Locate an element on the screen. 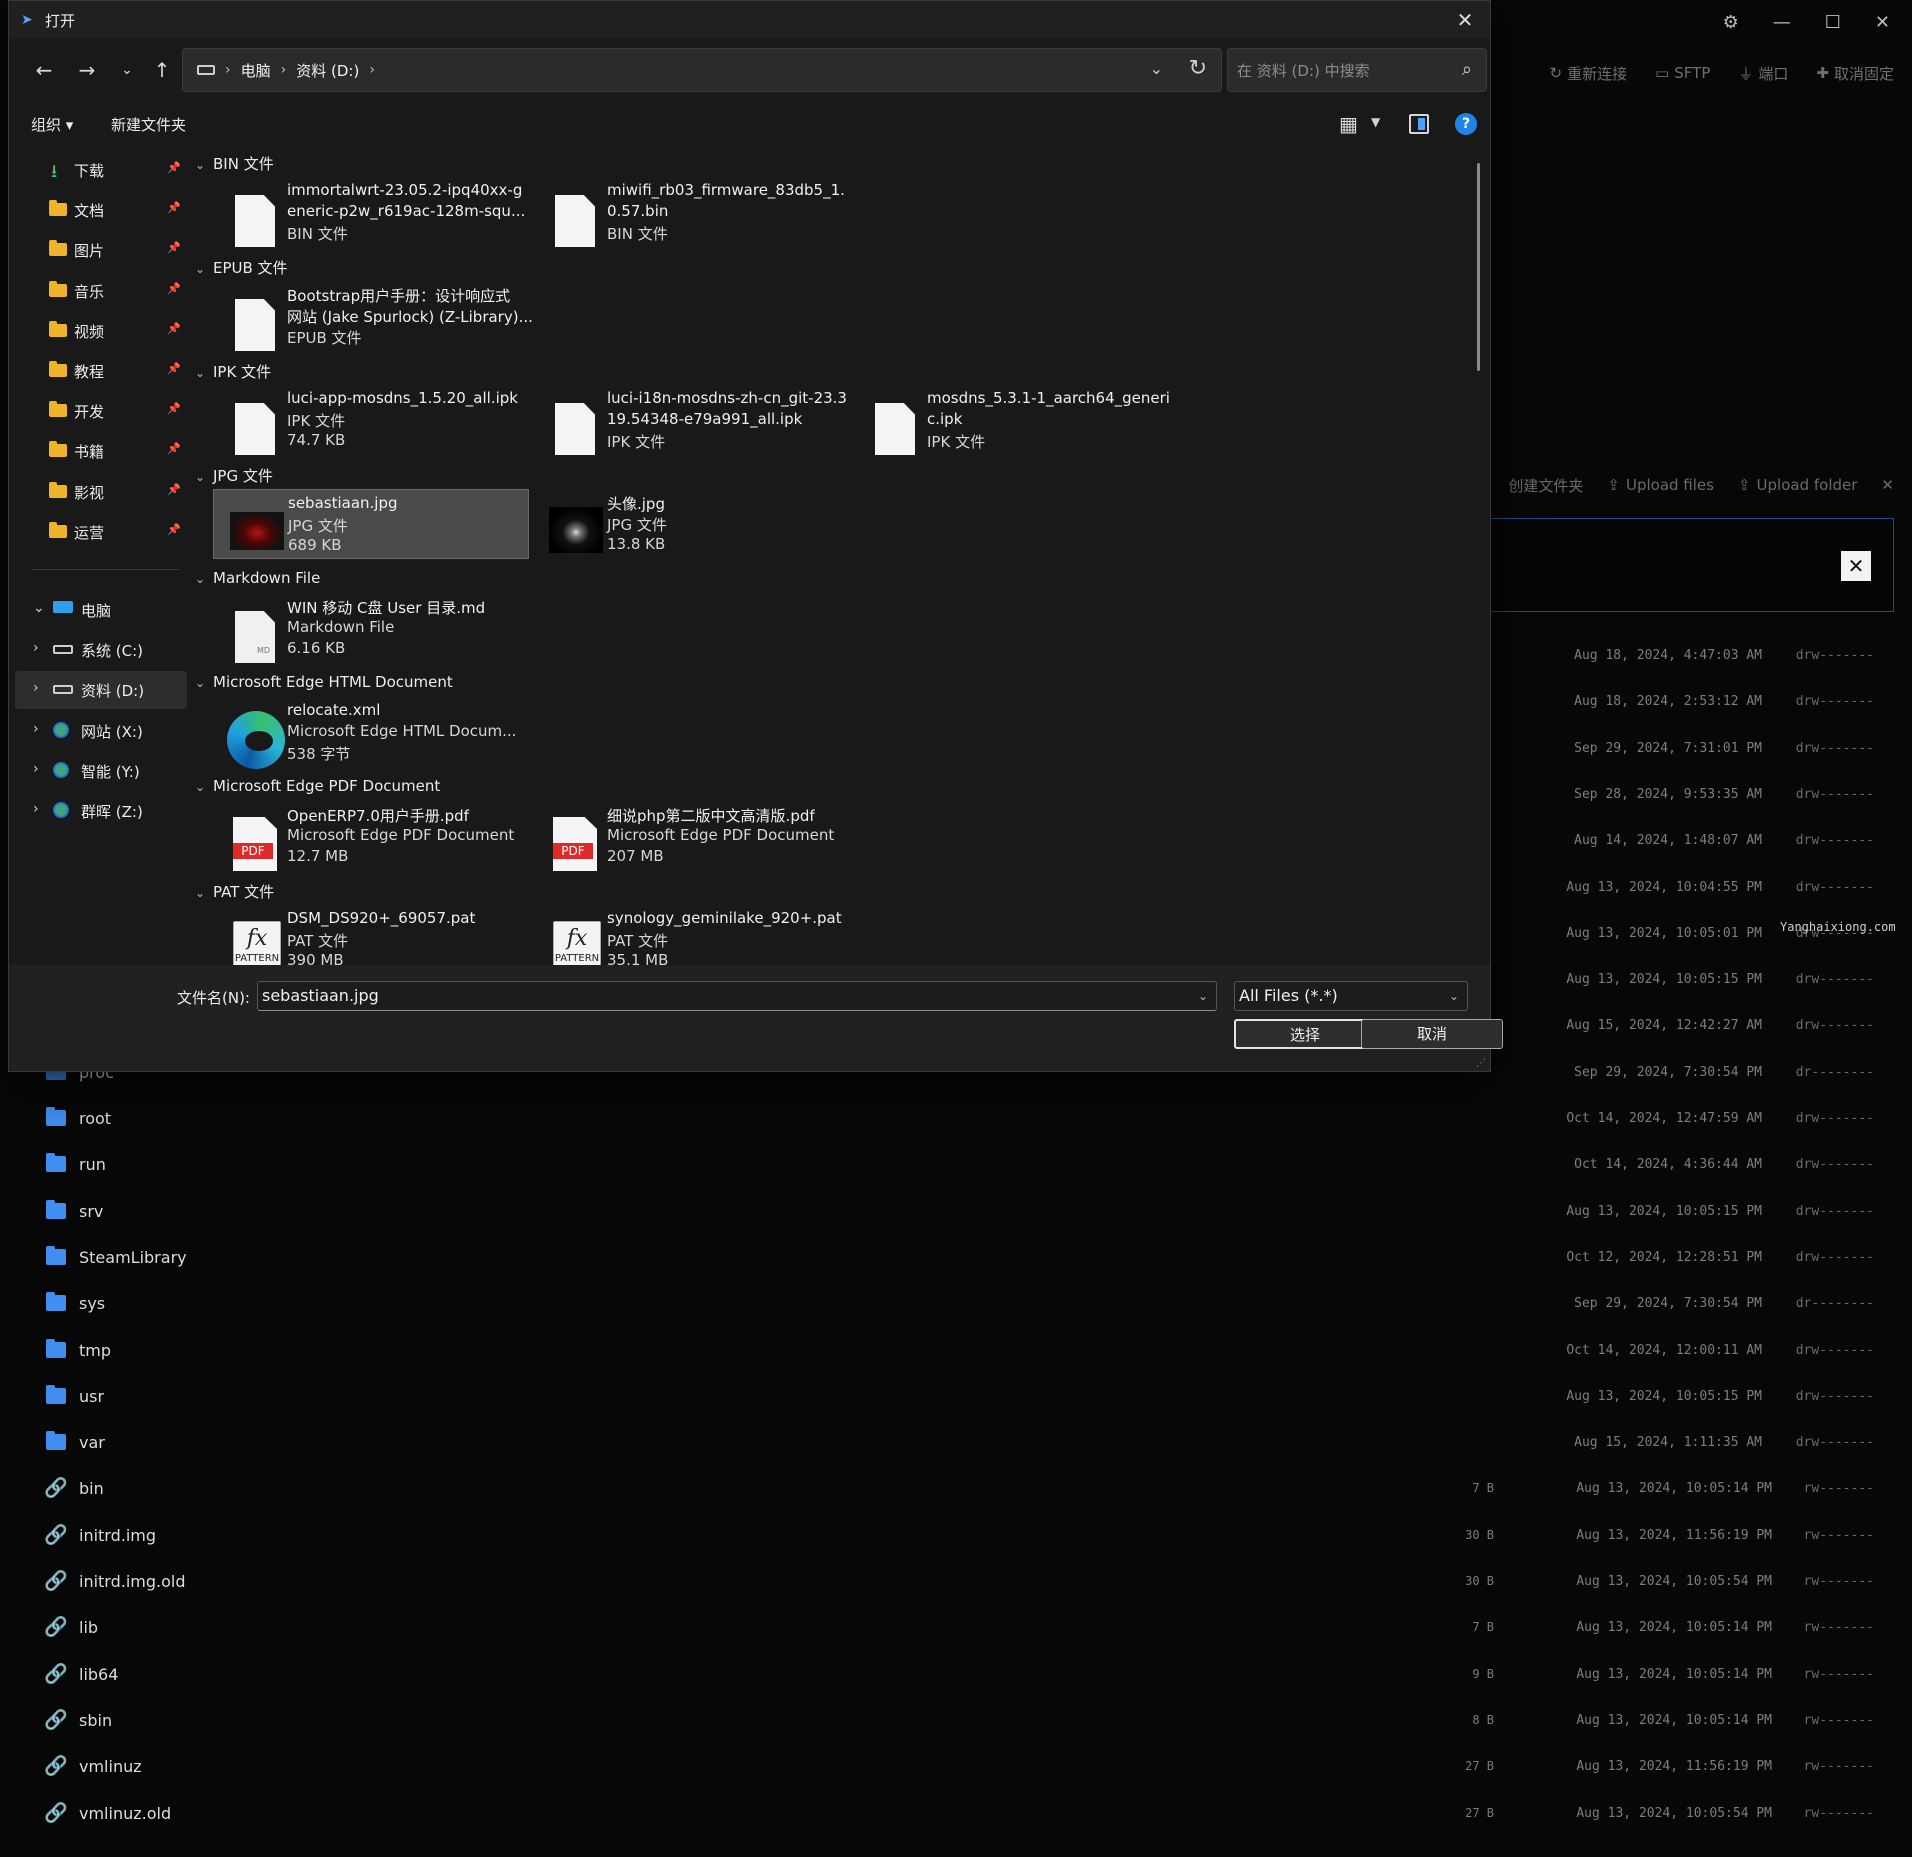 The height and width of the screenshot is (1857, 1912). remote-file-row: root Oct 14, 2024, 12:47:59 AM drw------- is located at coordinates (956, 1120).